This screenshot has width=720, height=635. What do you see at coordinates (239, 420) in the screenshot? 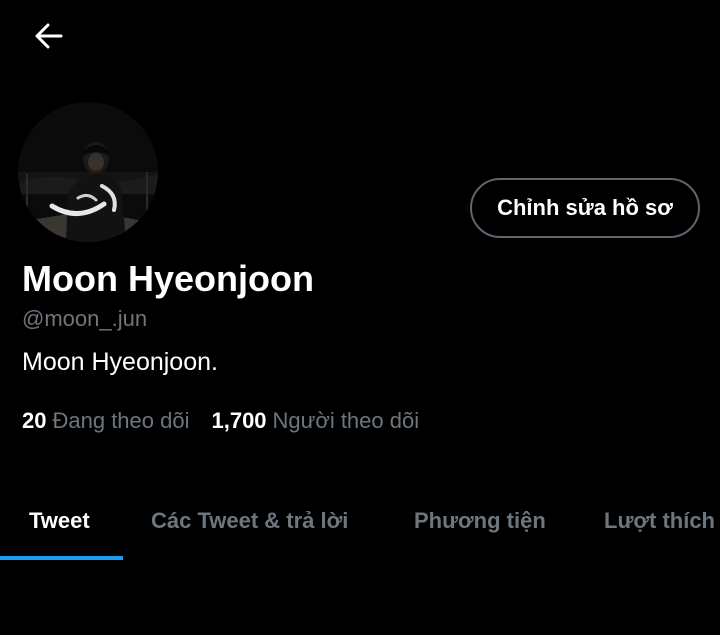
I see `followers-count: 1,700` at bounding box center [239, 420].